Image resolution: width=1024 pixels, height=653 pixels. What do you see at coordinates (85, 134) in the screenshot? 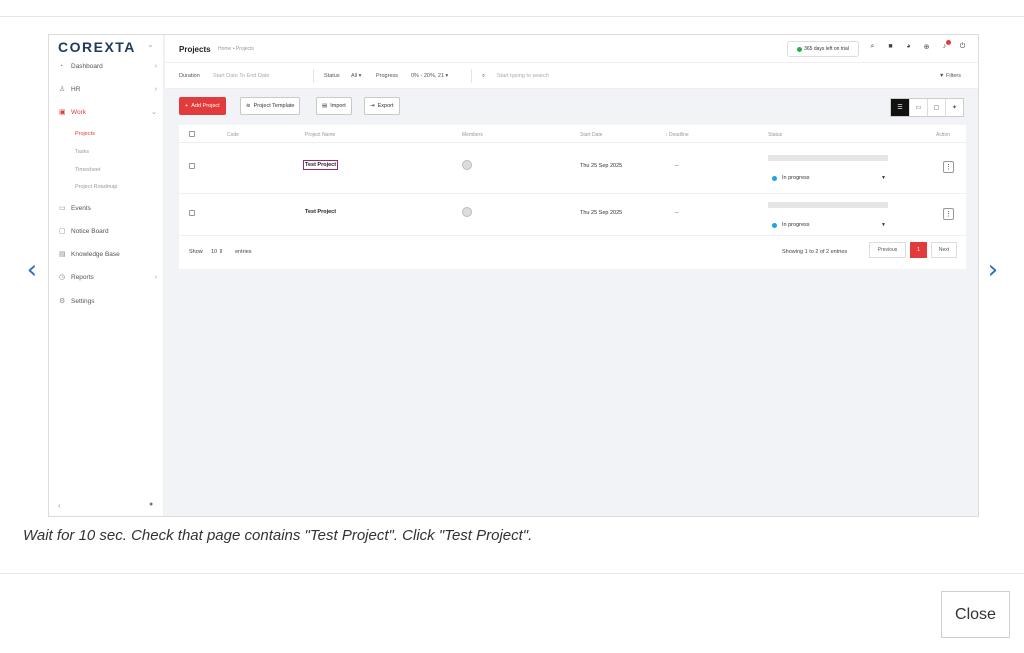
I see `sidebar-subitem-projects: Projects` at bounding box center [85, 134].